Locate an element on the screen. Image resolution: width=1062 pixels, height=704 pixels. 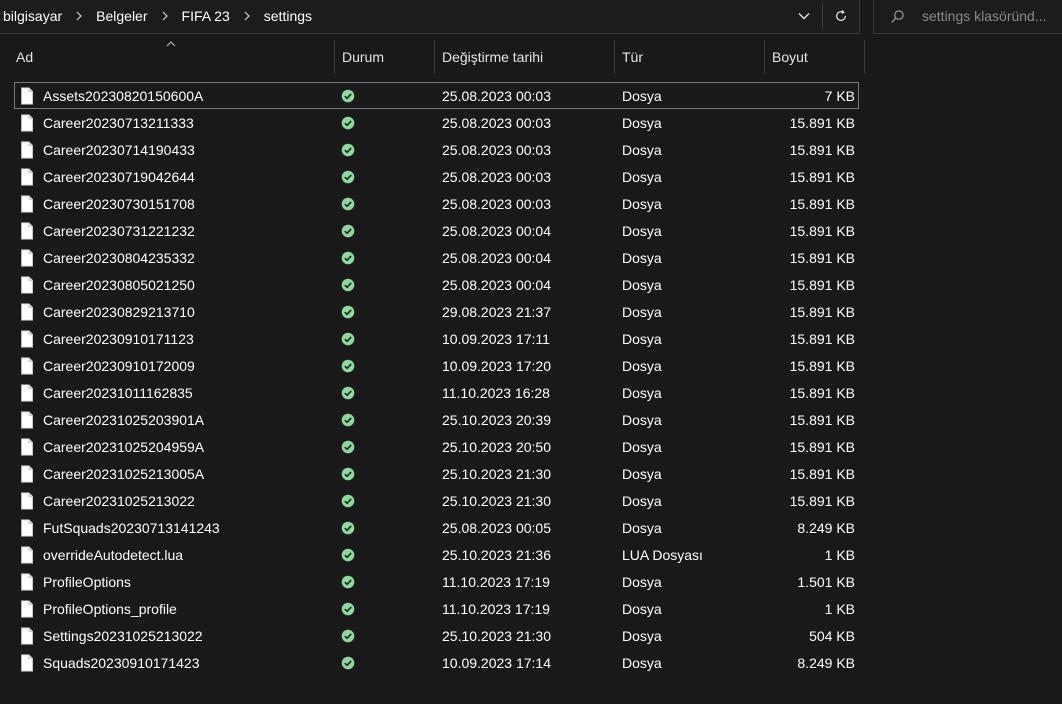
address-history-button is located at coordinates (804, 16).